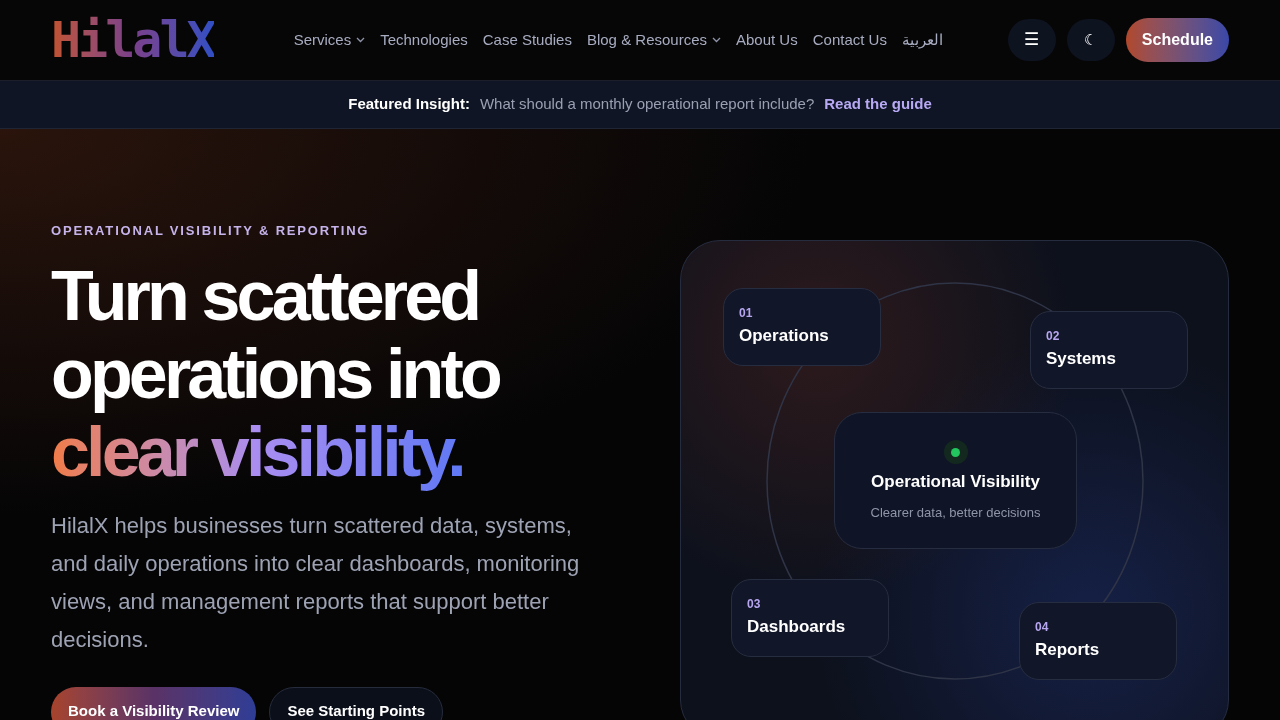 The width and height of the screenshot is (1280, 720). I want to click on nav-link: Technologies, so click(424, 40).